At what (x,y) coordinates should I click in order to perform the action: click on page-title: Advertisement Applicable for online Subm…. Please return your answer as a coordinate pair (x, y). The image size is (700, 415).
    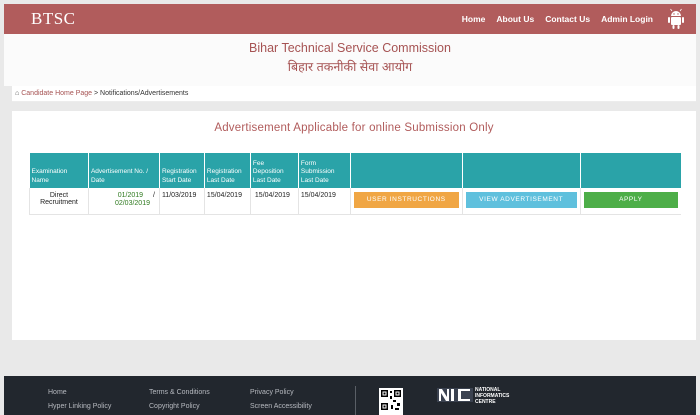
    Looking at the image, I should click on (354, 128).